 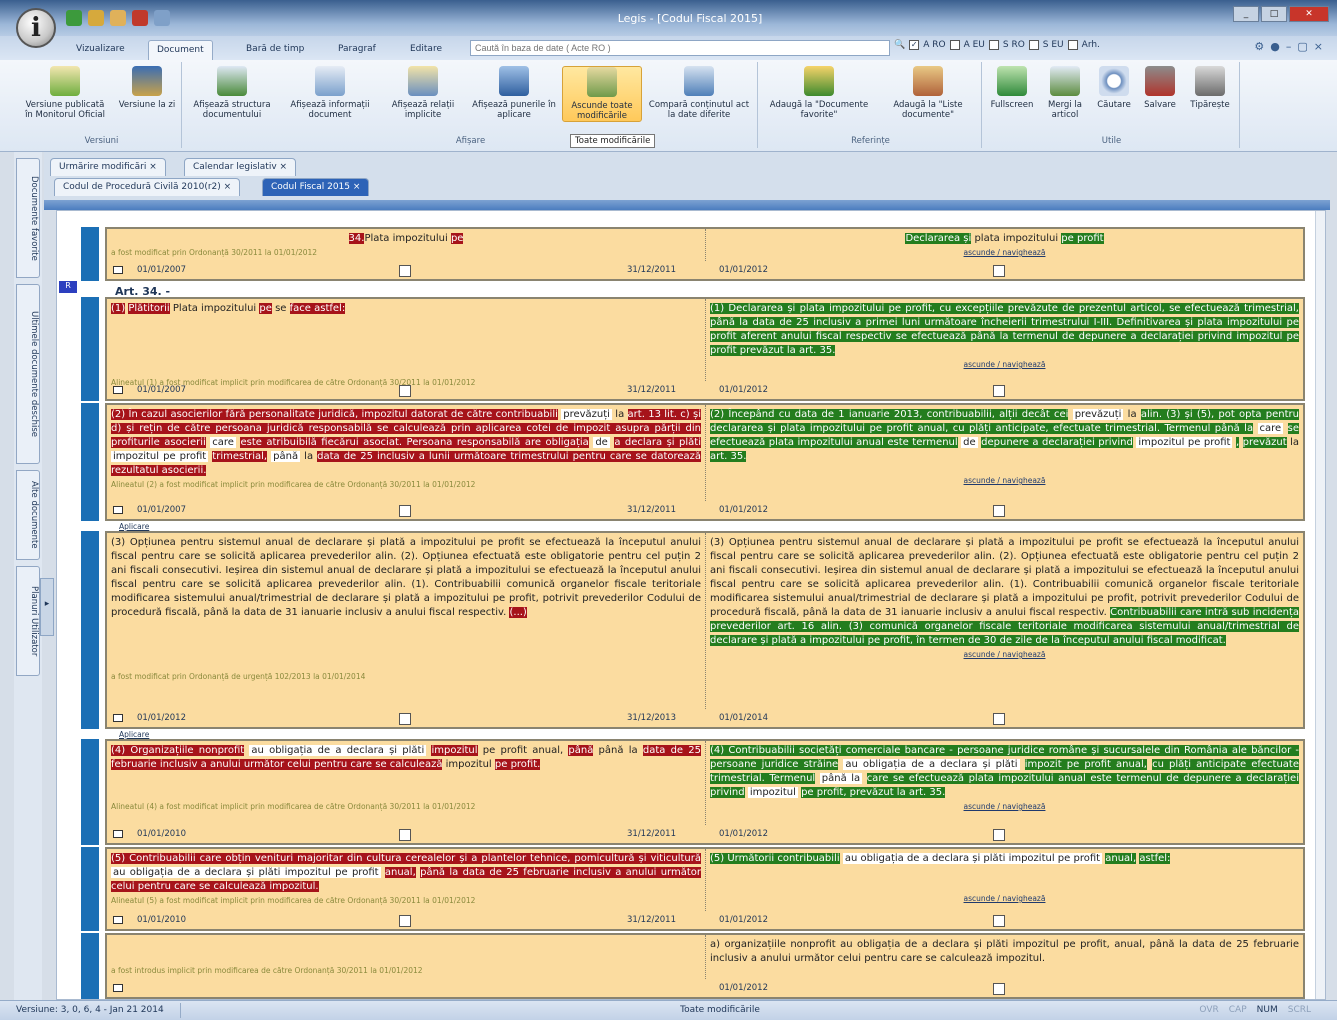 I want to click on tab-bara-de-timp: Bară de timp, so click(x=275, y=50).